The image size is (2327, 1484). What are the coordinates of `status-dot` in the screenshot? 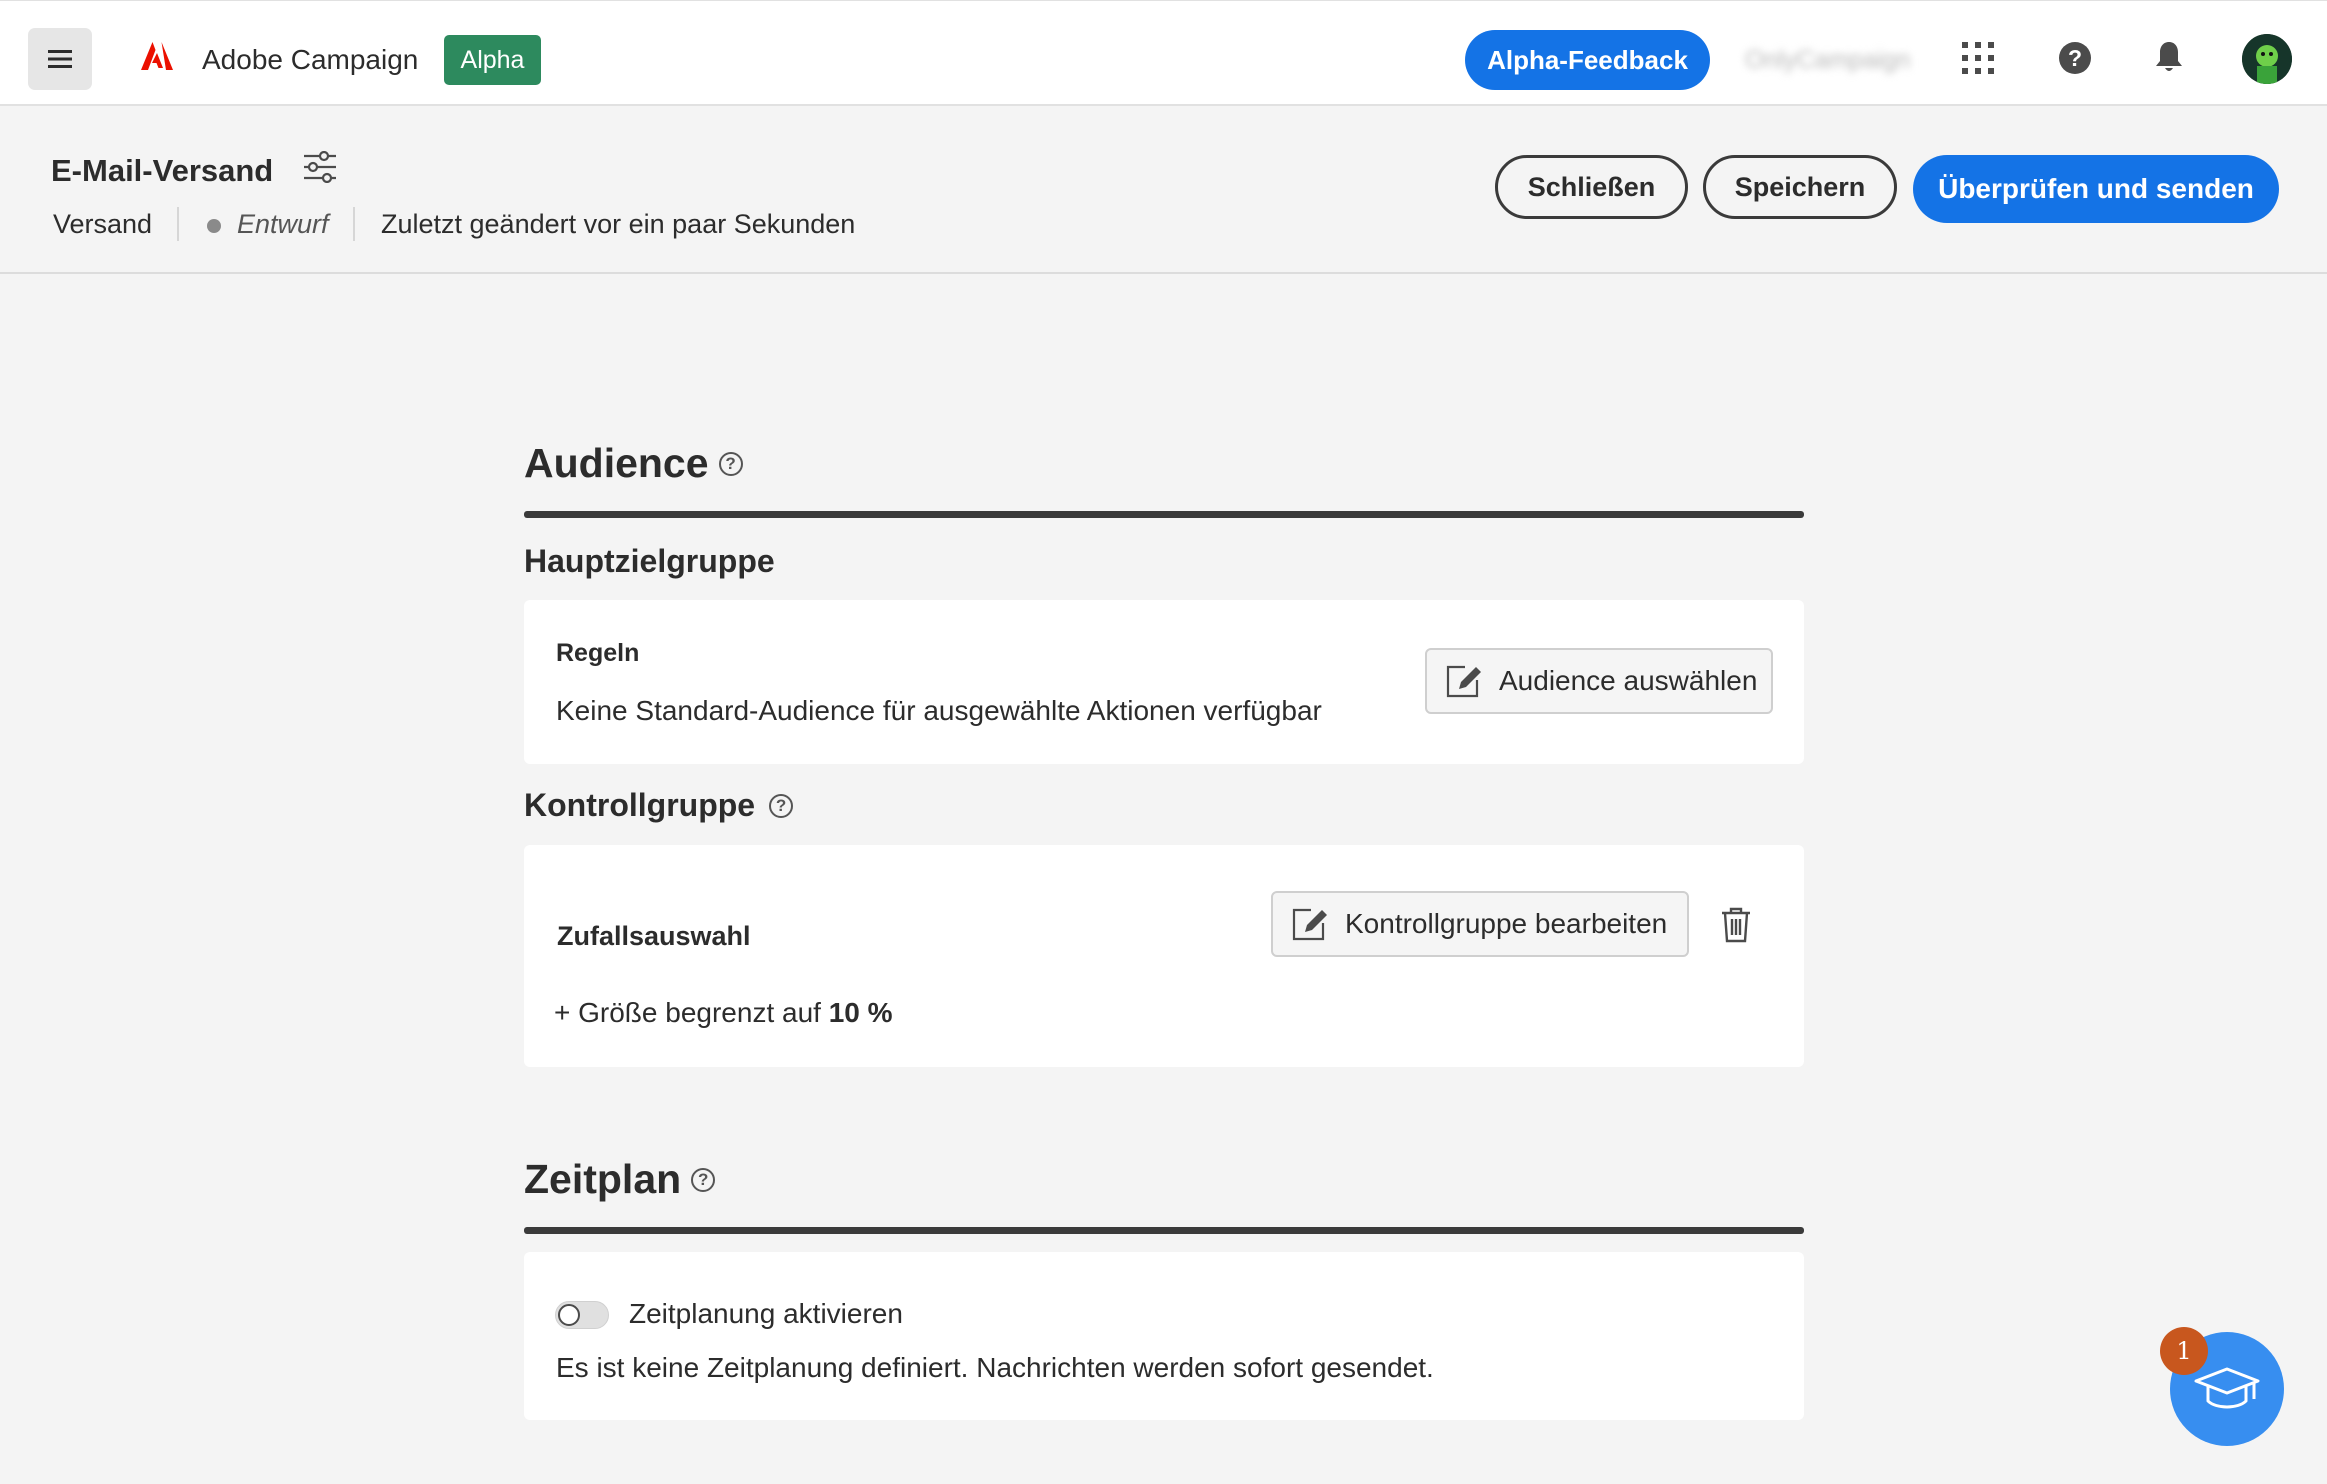 It's located at (214, 226).